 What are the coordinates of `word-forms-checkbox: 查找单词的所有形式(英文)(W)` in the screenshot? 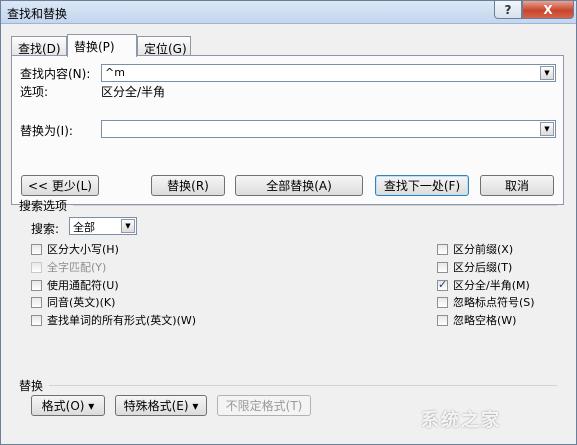 It's located at (113, 320).